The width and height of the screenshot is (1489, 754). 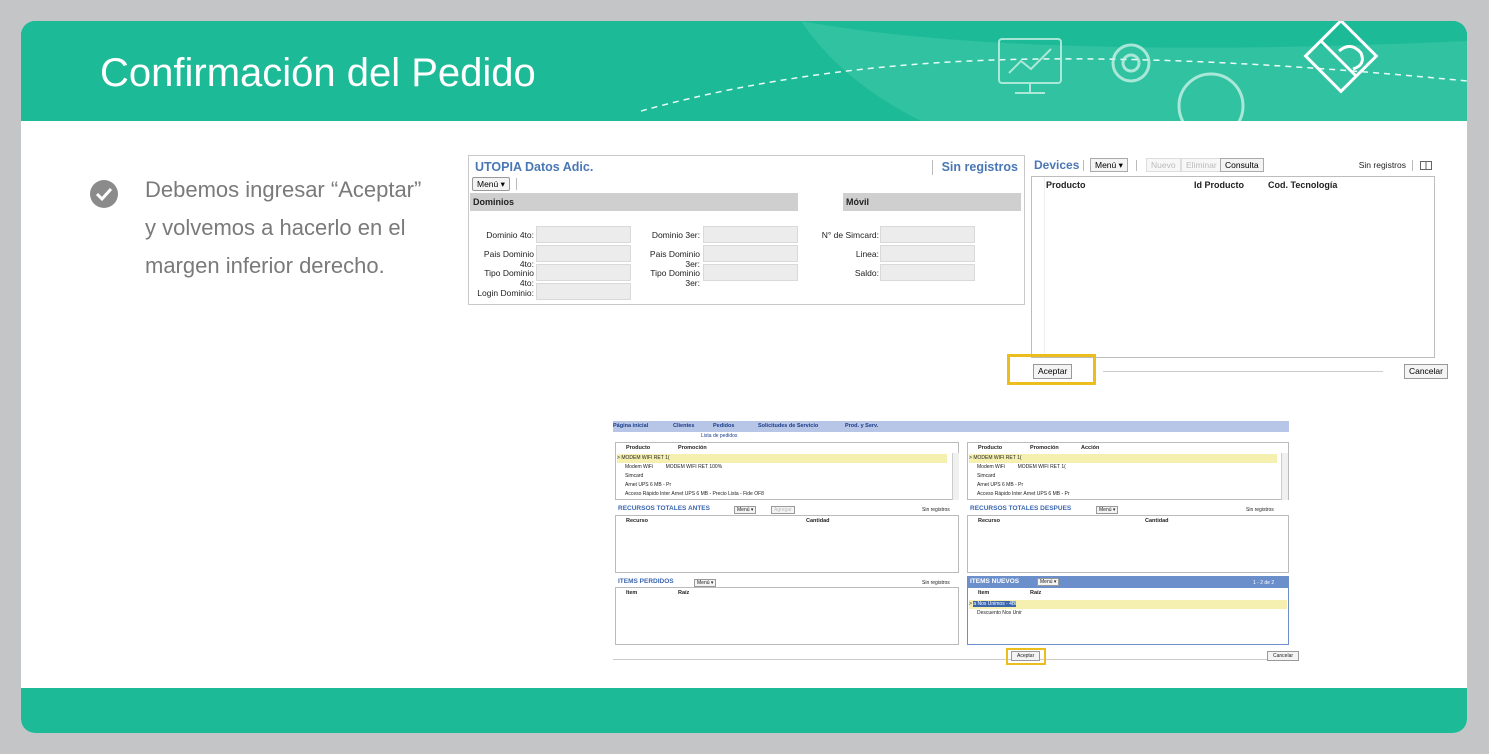 I want to click on cell: Arnet UPS 6 MB - Precio Lista - Fide OF8, so click(x=717, y=494).